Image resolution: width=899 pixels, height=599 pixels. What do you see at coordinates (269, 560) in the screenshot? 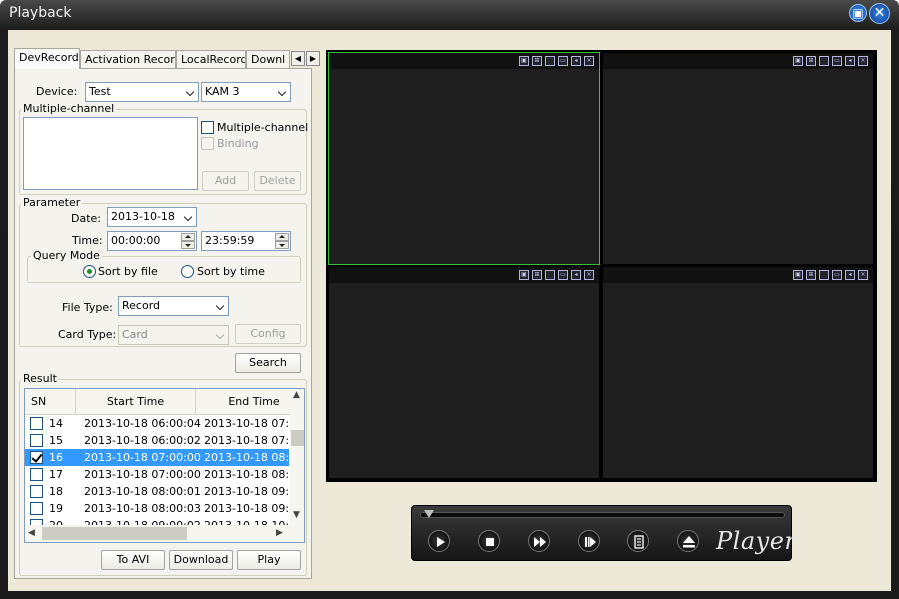
I see `play-button: Play` at bounding box center [269, 560].